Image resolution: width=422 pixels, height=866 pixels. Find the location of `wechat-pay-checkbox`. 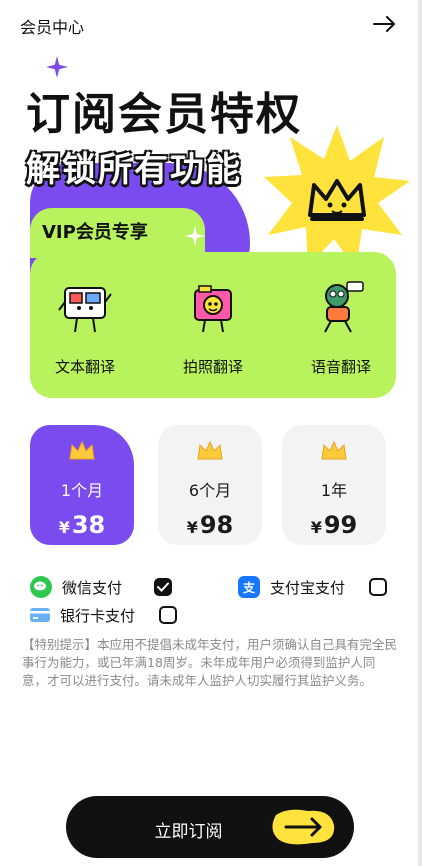

wechat-pay-checkbox is located at coordinates (163, 587).